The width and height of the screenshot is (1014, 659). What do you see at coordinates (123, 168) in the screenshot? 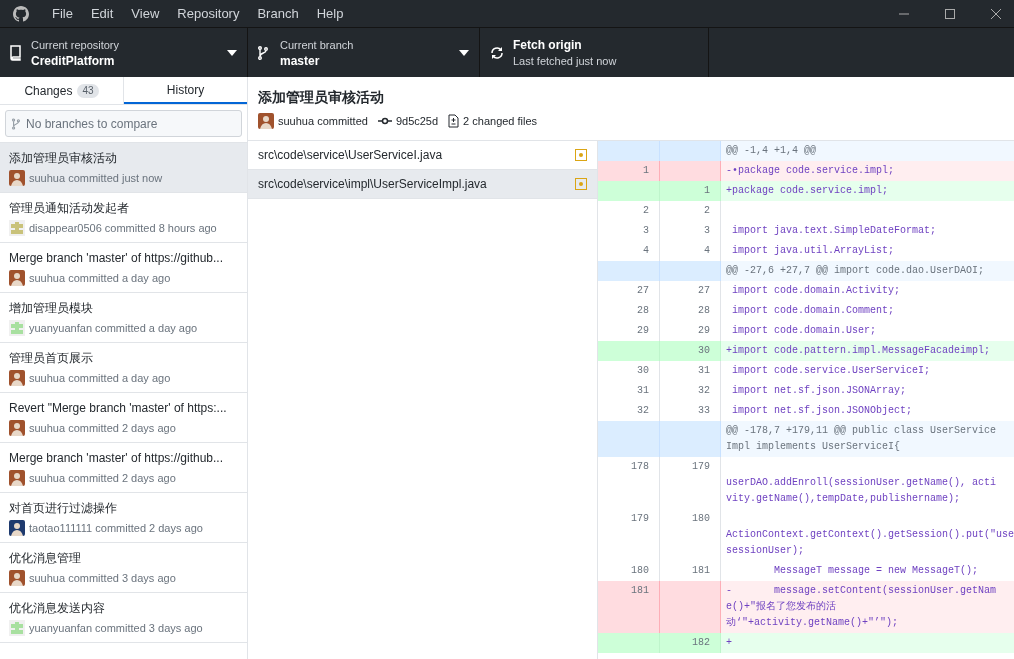
I see `commit-list-item: 添加管理员审核活动 suuhua committed just now` at bounding box center [123, 168].